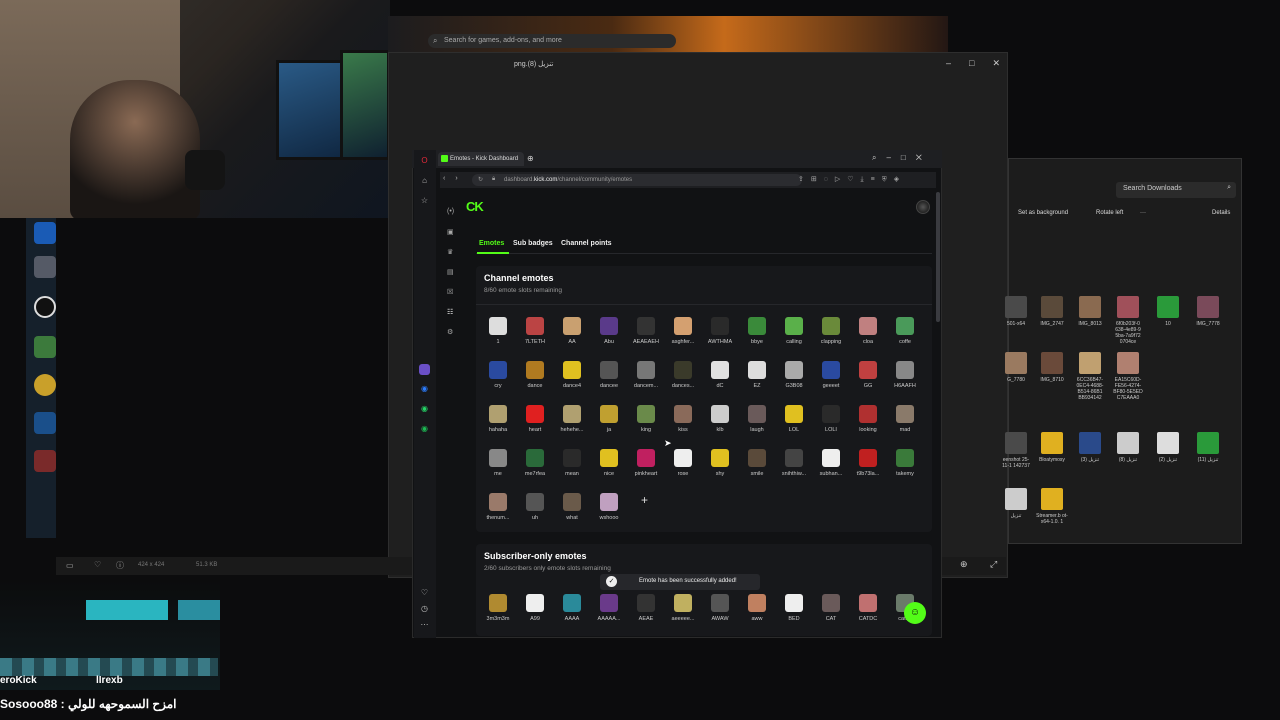 The width and height of the screenshot is (1280, 720). Describe the element at coordinates (586, 243) in the screenshot. I see `tab-channel-points: Channel points` at that location.